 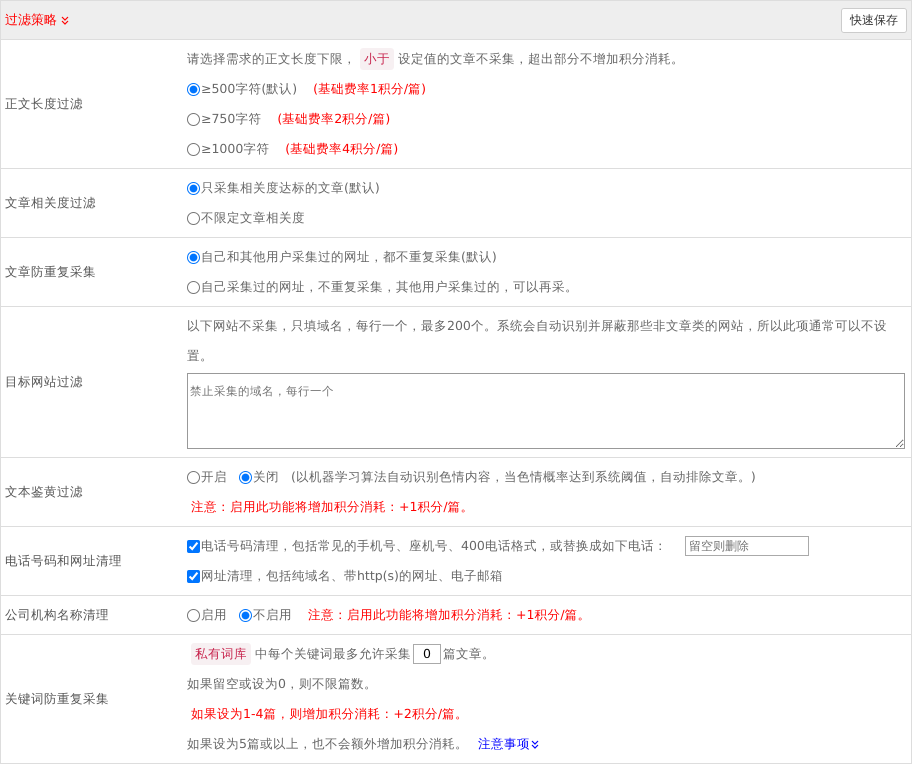 What do you see at coordinates (31, 20) in the screenshot?
I see `section-title: 过滤策略` at bounding box center [31, 20].